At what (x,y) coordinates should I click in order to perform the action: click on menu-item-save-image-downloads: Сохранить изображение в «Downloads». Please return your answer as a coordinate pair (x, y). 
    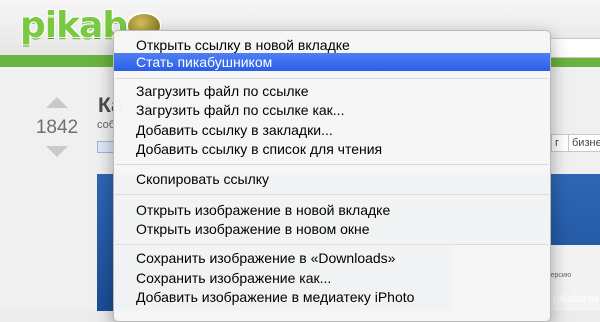
    Looking at the image, I should click on (332, 258).